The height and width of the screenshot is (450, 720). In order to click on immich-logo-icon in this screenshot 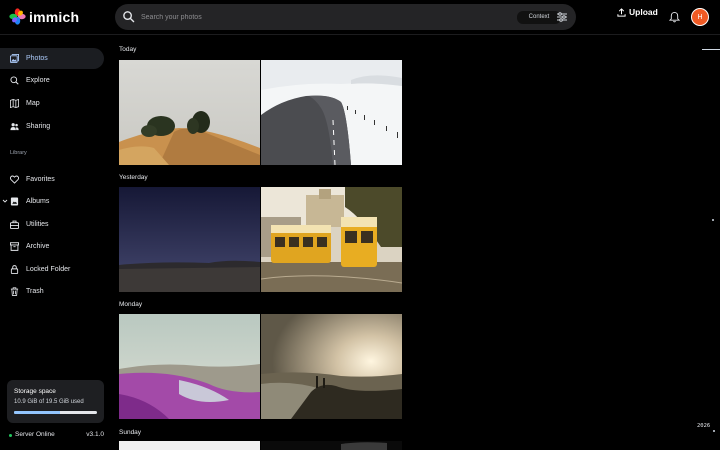, I will do `click(17, 16)`.